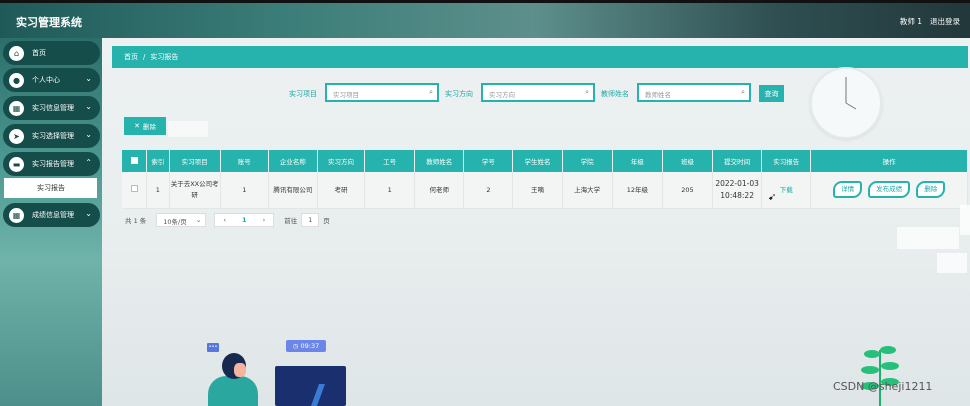 The image size is (970, 406). Describe the element at coordinates (326, 221) in the screenshot. I see `goto-suffix: 页` at that location.